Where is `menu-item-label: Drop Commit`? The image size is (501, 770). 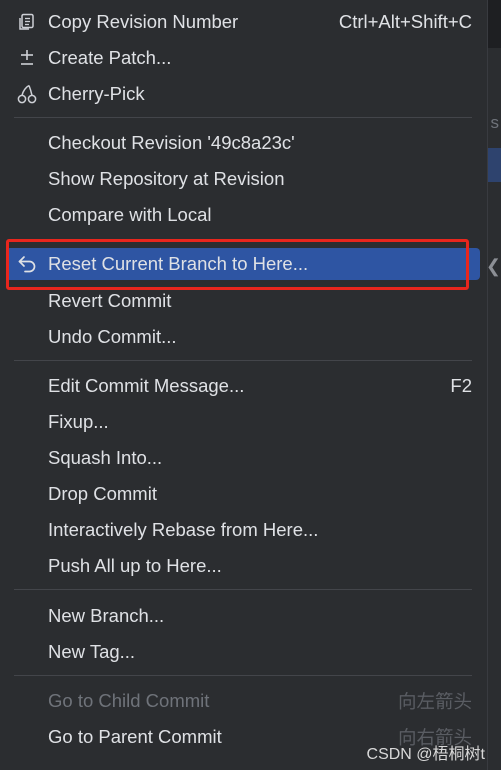
menu-item-label: Drop Commit is located at coordinates (102, 493).